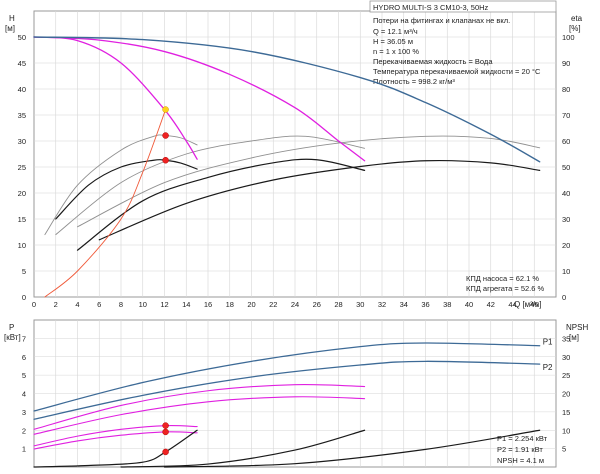 Image resolution: width=600 pixels, height=474 pixels. Describe the element at coordinates (382, 304) in the screenshot. I see `x-tick-label: 32` at that location.